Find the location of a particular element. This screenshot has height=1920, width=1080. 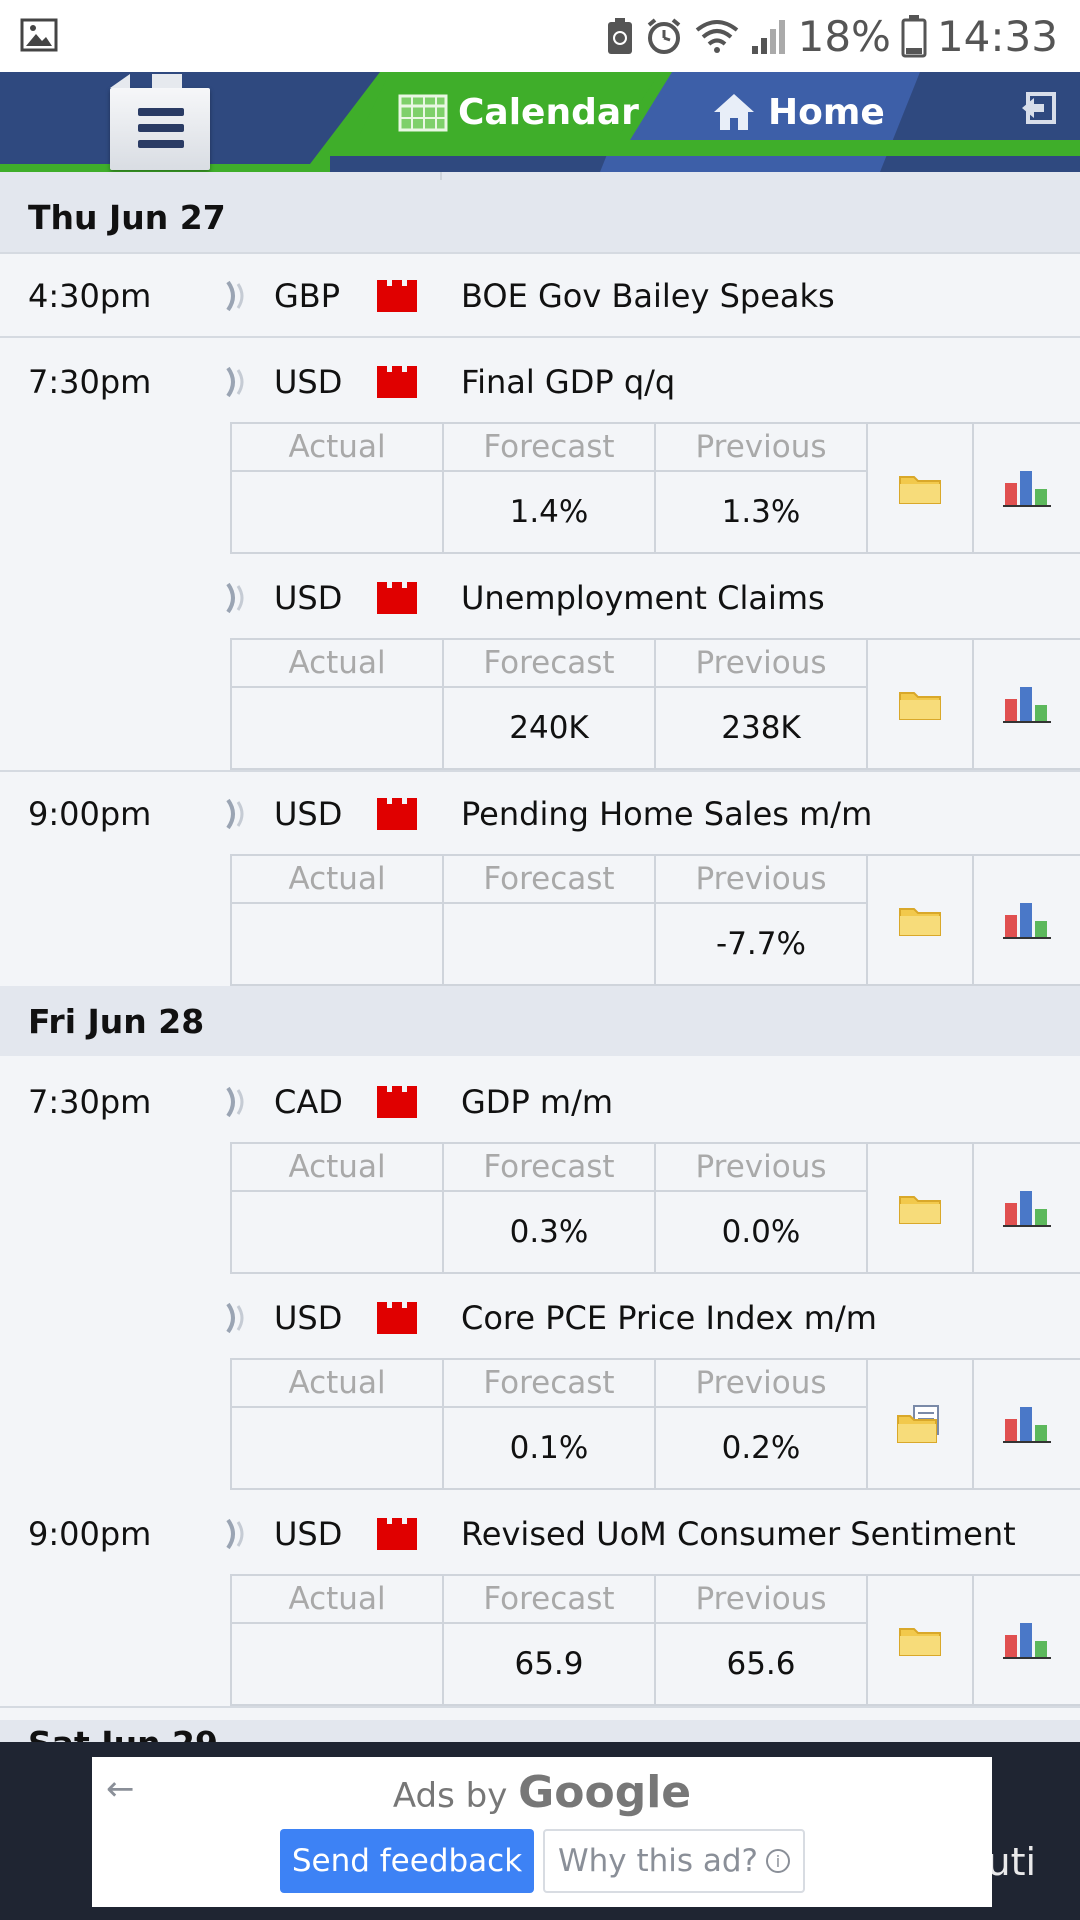

menu-button is located at coordinates (160, 122).